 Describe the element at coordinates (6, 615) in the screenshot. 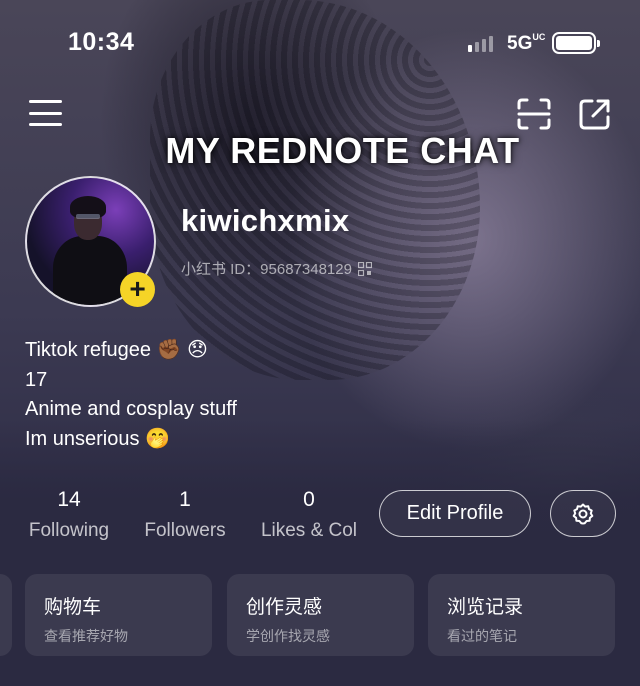

I see `card-partial` at that location.